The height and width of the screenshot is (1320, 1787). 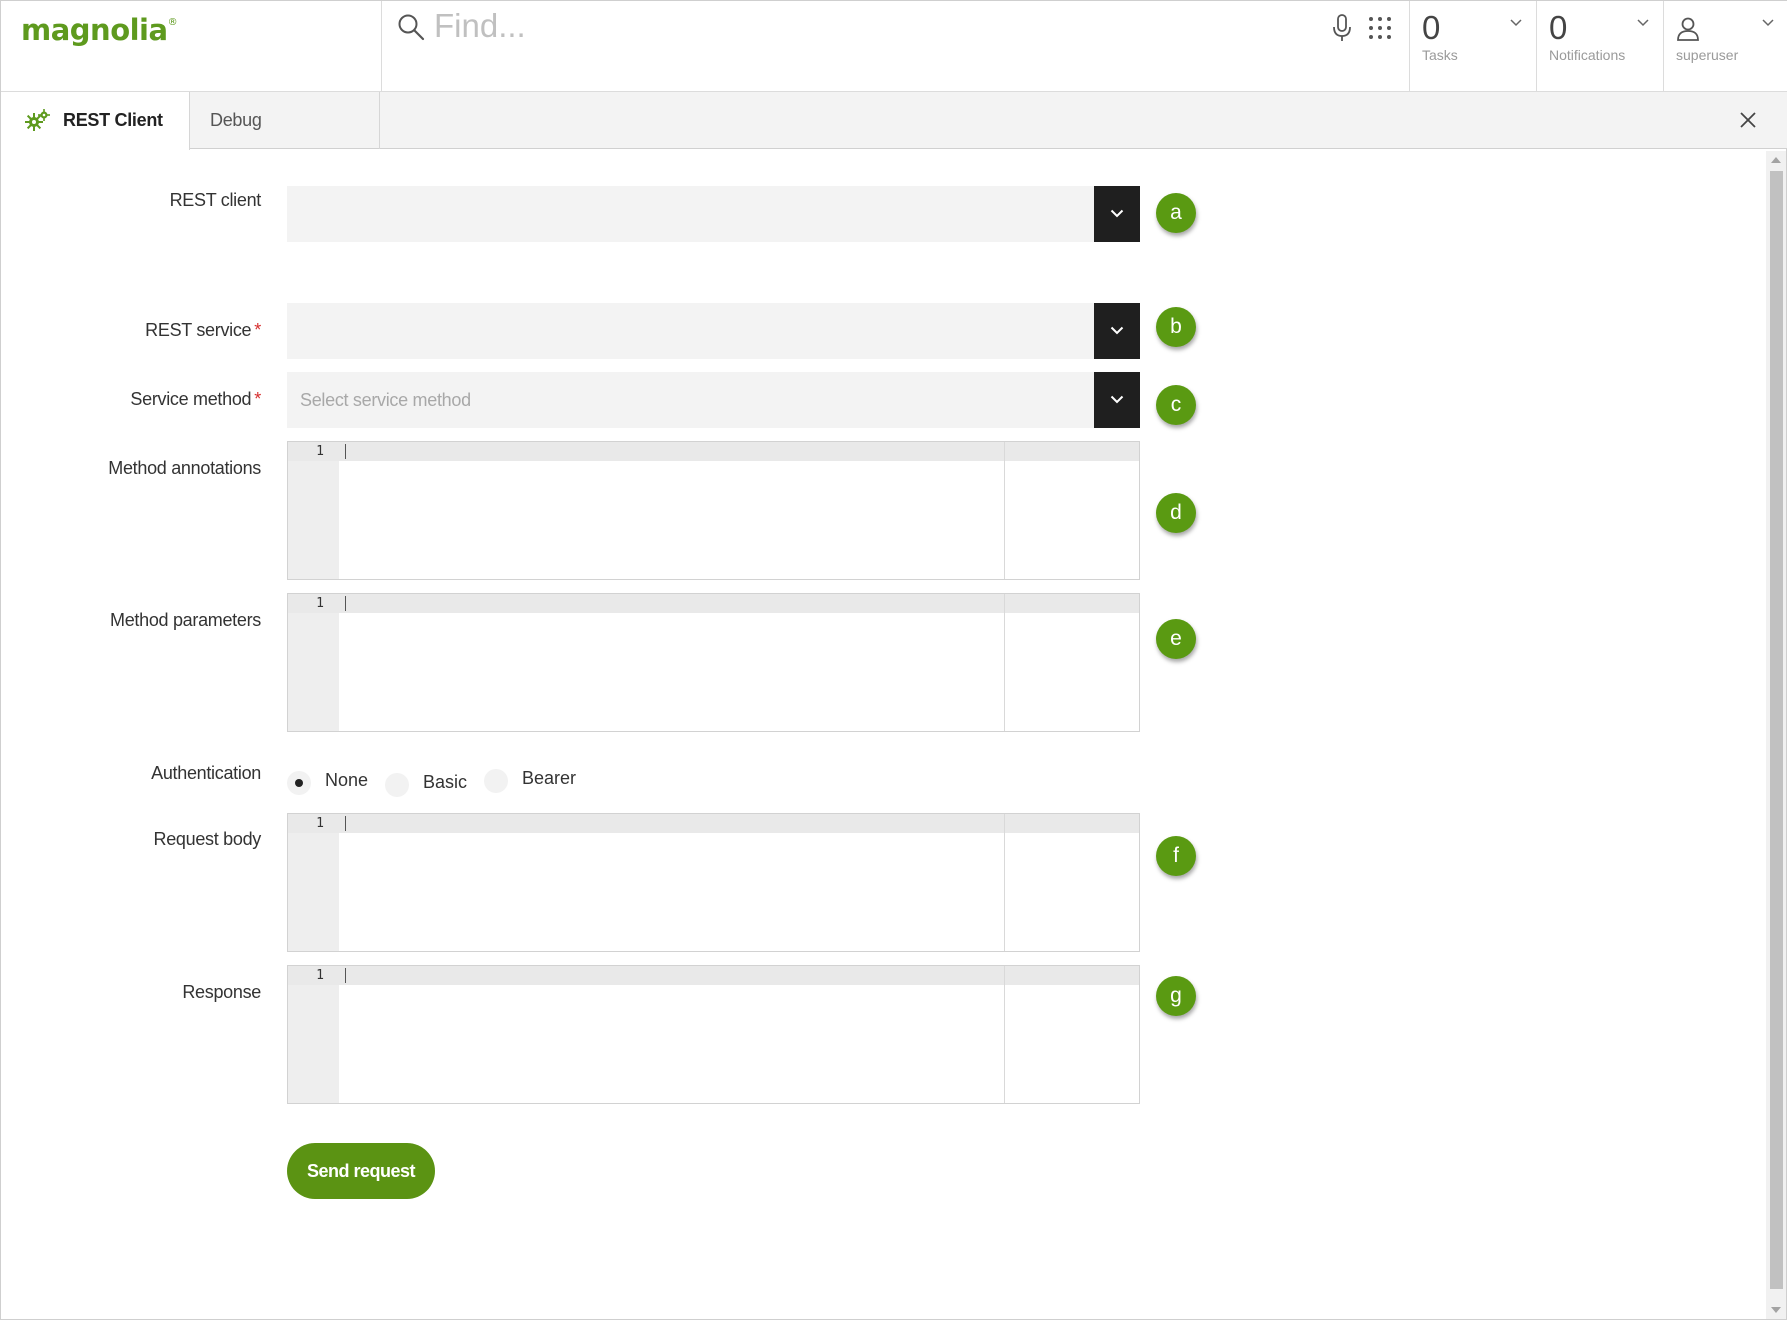 What do you see at coordinates (1342, 28) in the screenshot?
I see `microphone-icon` at bounding box center [1342, 28].